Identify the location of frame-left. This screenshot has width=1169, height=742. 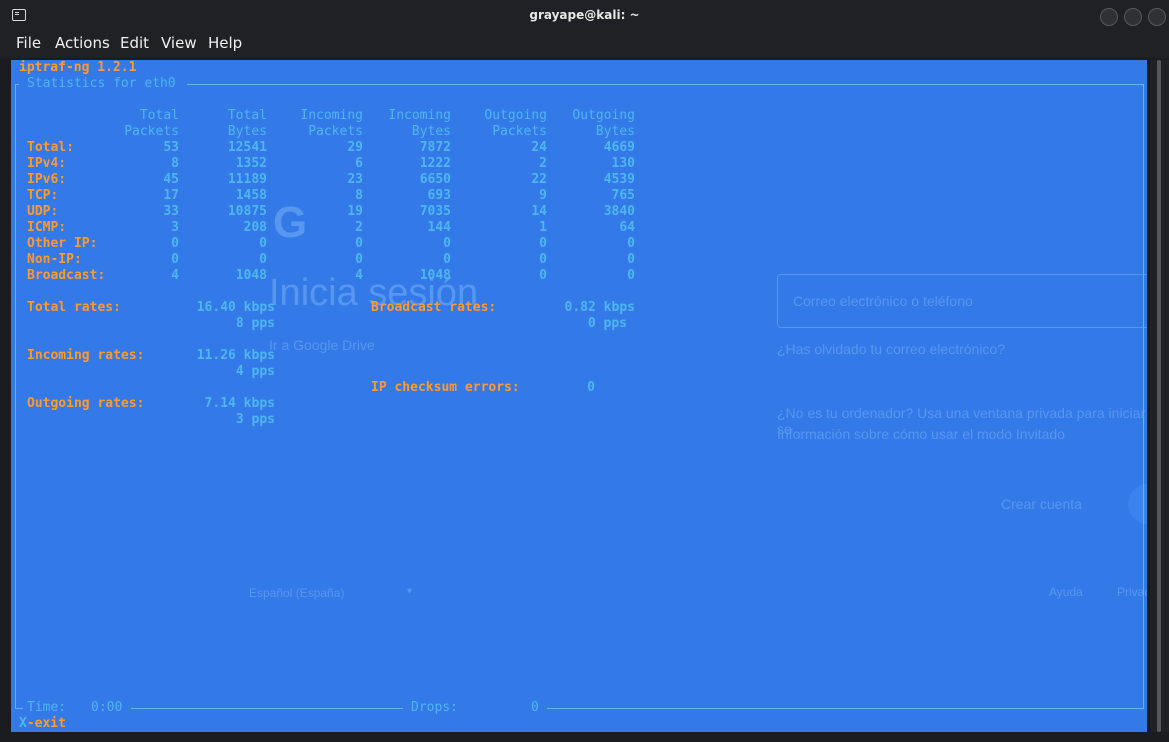
(15, 396).